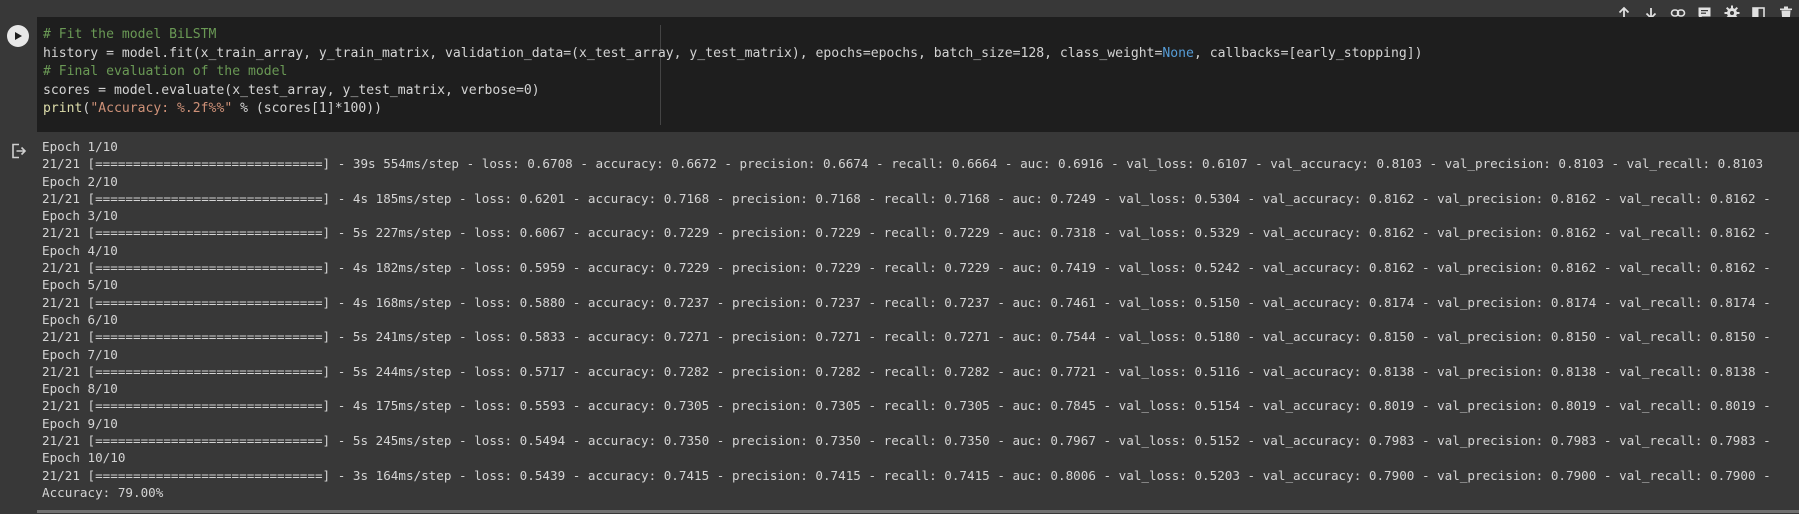 This screenshot has height=514, width=1799. I want to click on cell-bottom-border, so click(918, 511).